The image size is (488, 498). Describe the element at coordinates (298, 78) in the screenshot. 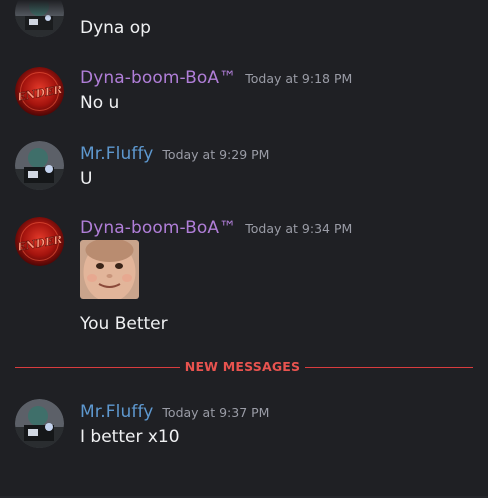

I see `timestamp: Today at 9:18 PM` at that location.